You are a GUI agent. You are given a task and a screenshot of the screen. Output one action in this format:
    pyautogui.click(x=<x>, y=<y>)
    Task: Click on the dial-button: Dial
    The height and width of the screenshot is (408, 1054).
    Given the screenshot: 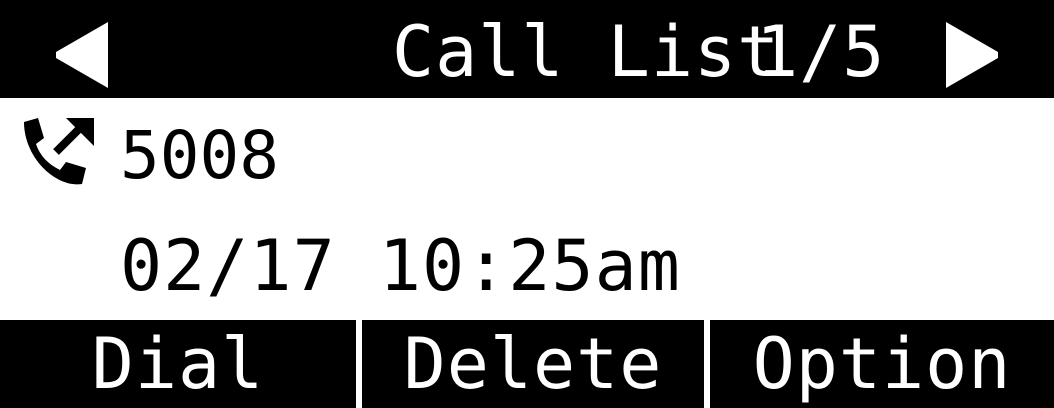 What is the action you would take?
    pyautogui.click(x=178, y=364)
    